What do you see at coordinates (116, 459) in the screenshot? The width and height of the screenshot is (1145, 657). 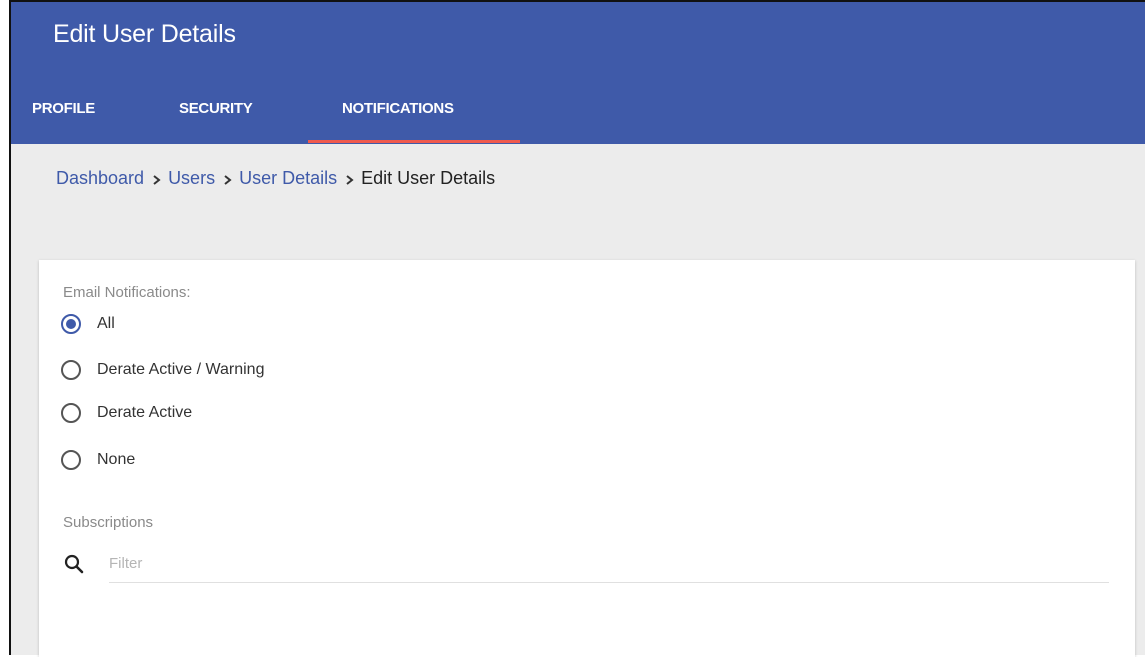 I see `radio-label: None` at bounding box center [116, 459].